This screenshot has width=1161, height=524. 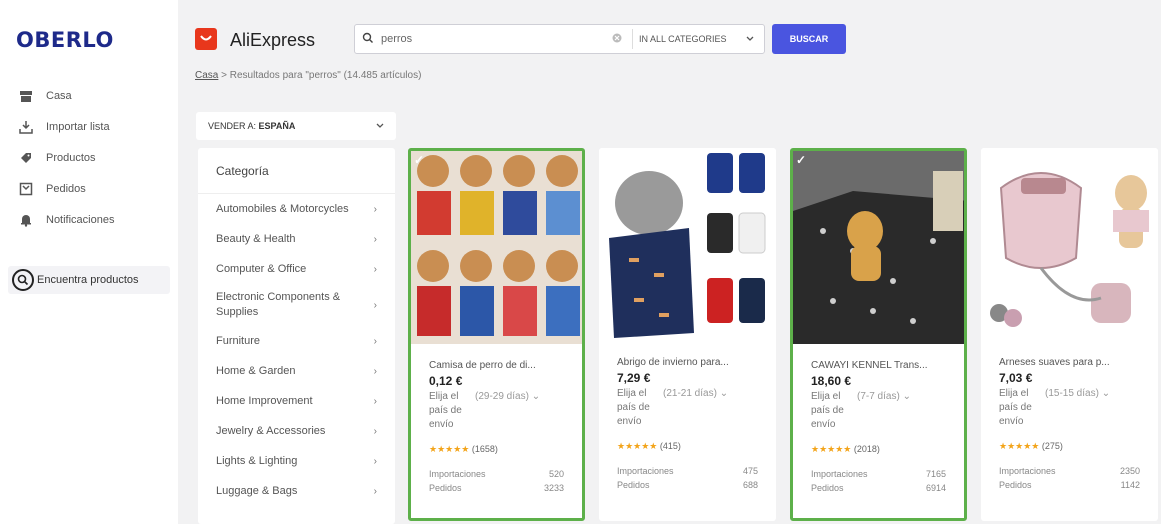 I want to click on imports-label: Importaciones, so click(x=839, y=474).